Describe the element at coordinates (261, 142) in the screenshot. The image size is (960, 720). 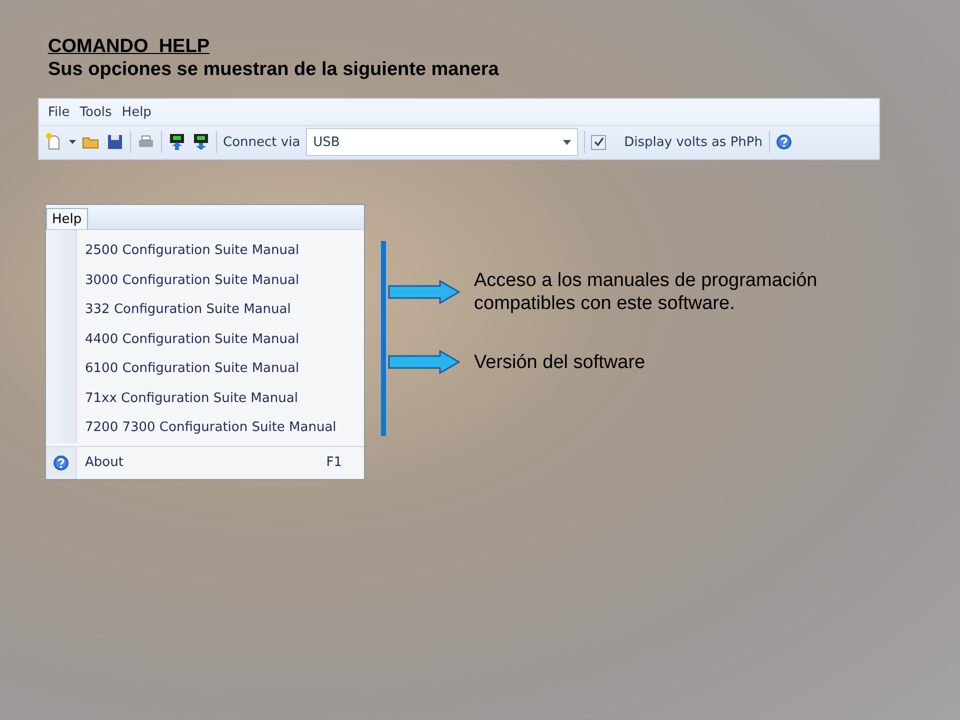
I see `connect-via-label: Connect via` at that location.